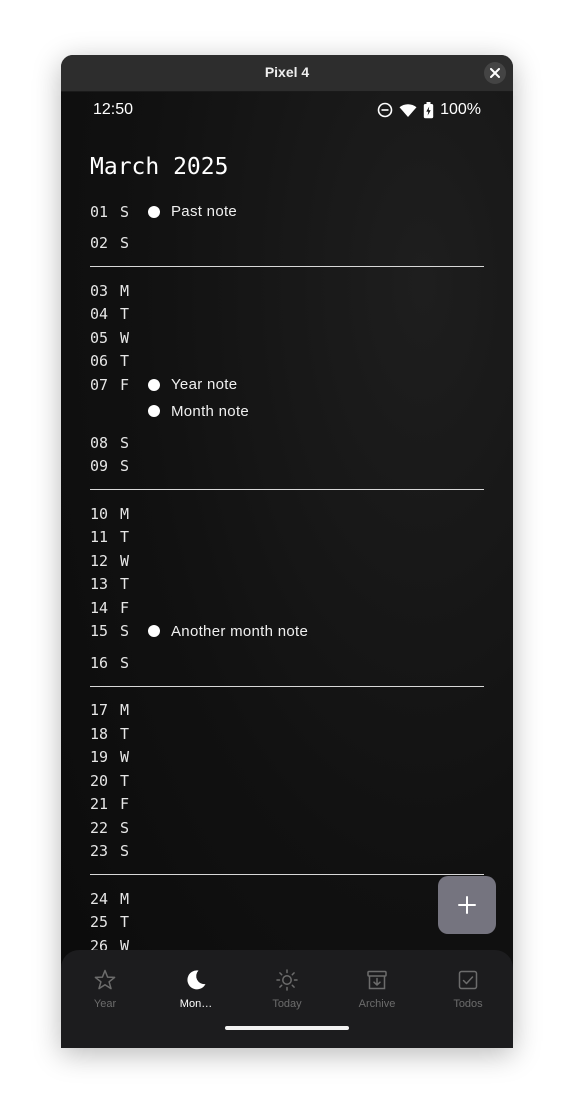 The image size is (574, 1115). Describe the element at coordinates (495, 73) in the screenshot. I see `close-button` at that location.